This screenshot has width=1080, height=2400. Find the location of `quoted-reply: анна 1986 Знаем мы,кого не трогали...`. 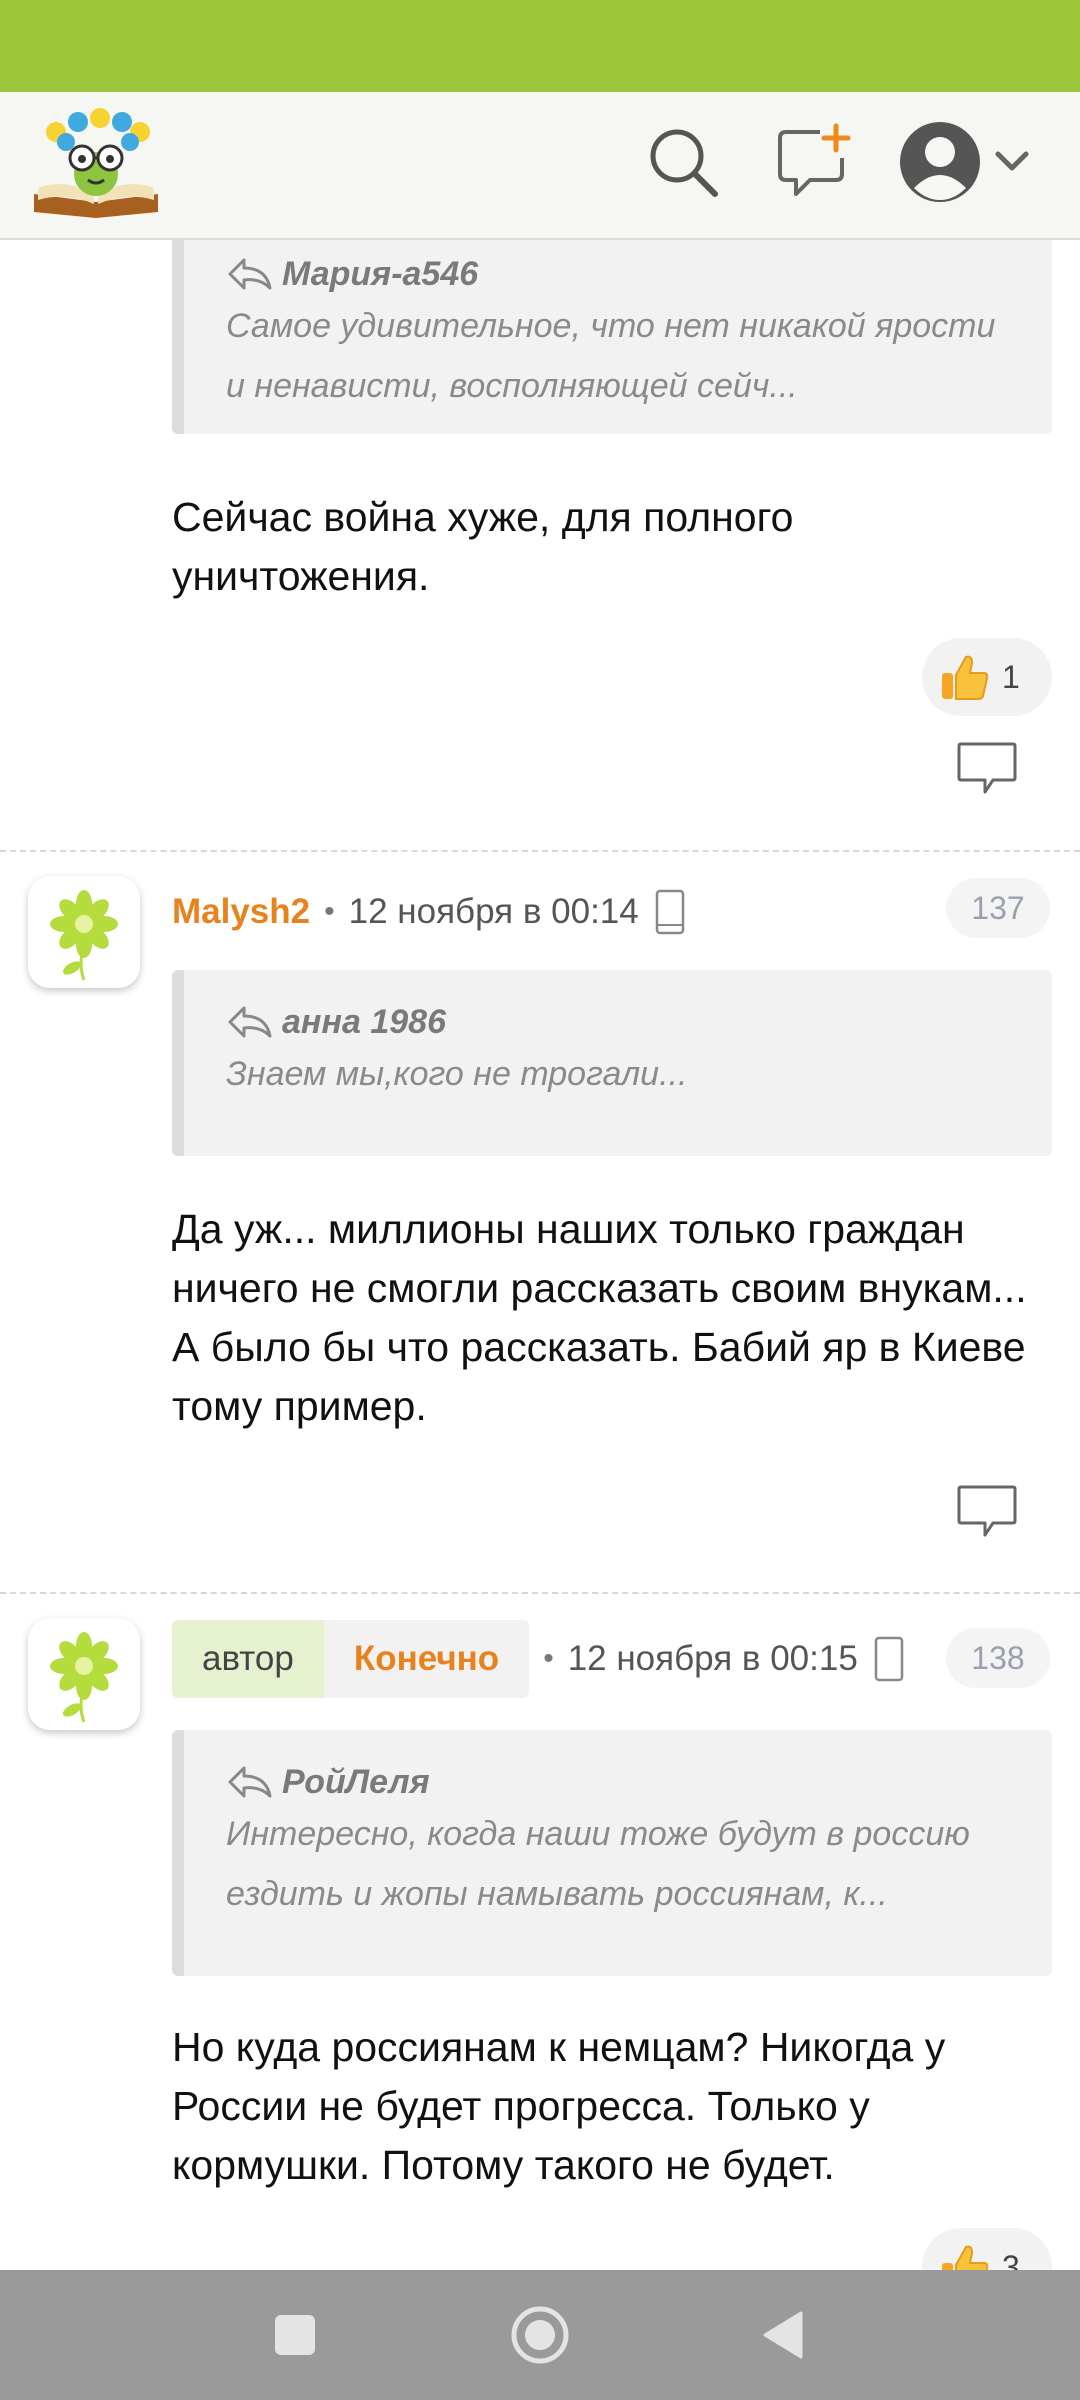

quoted-reply: анна 1986 Знаем мы,кого не трогали... is located at coordinates (612, 1063).